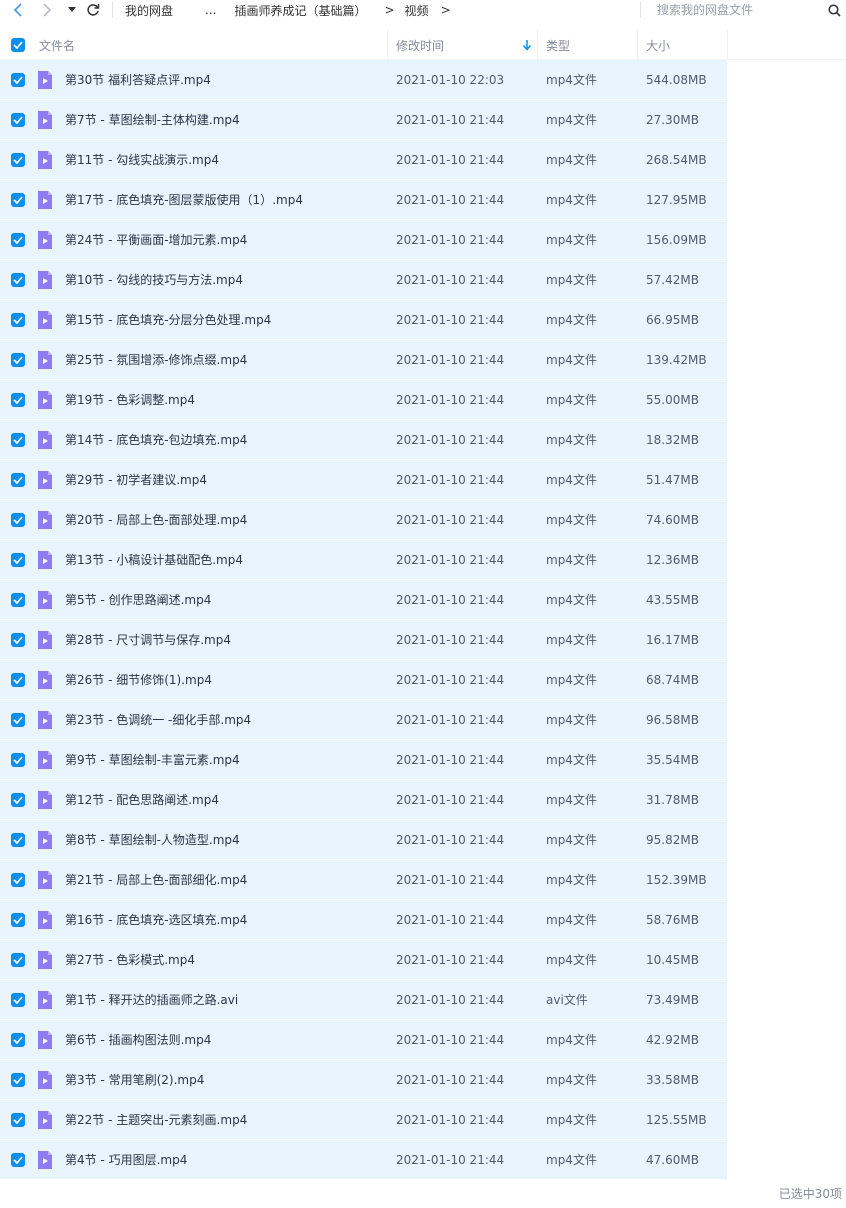 The image size is (846, 1208). Describe the element at coordinates (156, 439) in the screenshot. I see `file-name: 第14节 - 底色填充-包边填充.mp4` at that location.